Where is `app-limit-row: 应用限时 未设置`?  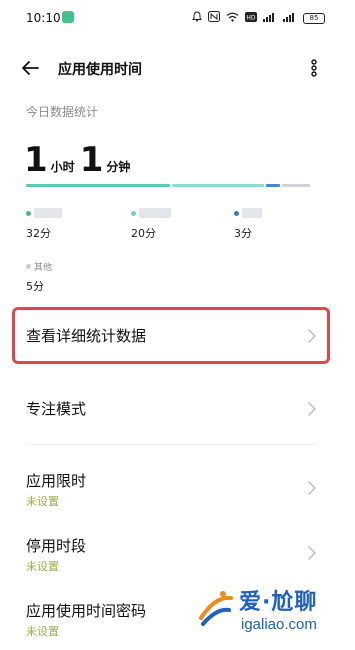
app-limit-row: 应用限时 未设置 is located at coordinates (177, 487).